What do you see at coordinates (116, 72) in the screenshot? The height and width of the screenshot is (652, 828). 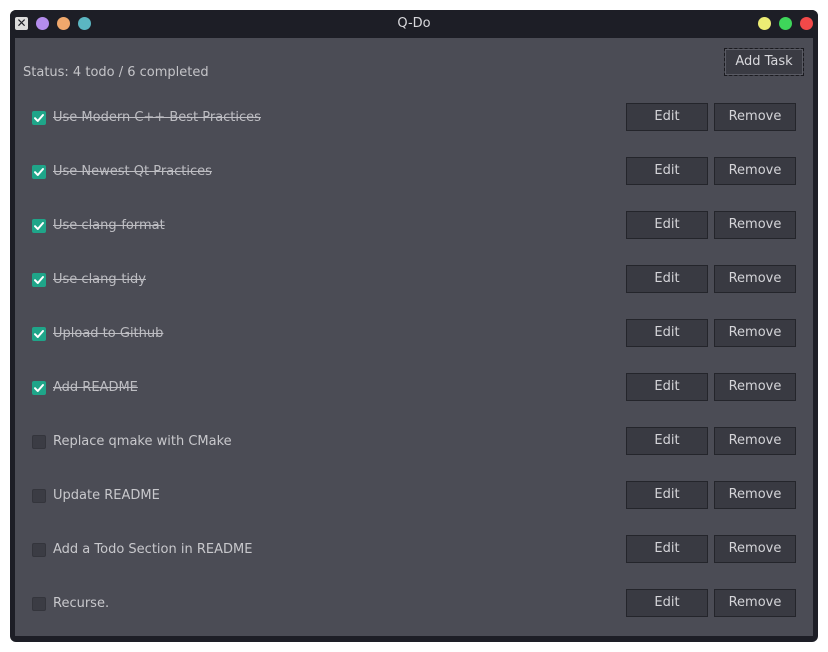 I see `status-text: Status: 4 todo / 6 completed` at bounding box center [116, 72].